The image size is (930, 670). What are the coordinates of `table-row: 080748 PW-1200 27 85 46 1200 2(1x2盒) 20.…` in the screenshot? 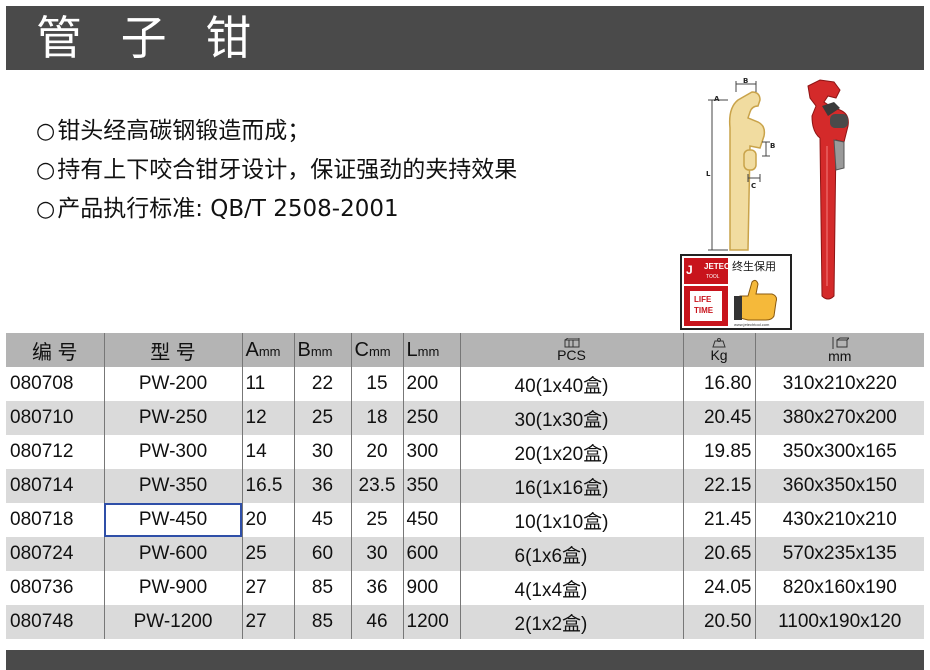 It's located at (465, 622).